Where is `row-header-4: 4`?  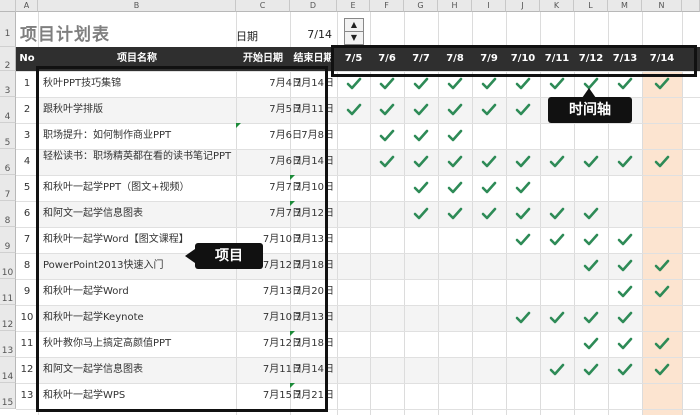
row-header-4: 4 is located at coordinates (8, 110).